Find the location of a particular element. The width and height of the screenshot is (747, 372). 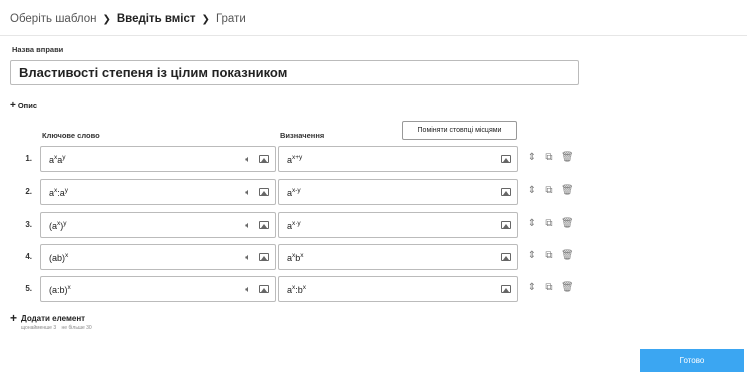

keyword-input: (ab)x 🔈︎ is located at coordinates (158, 257).